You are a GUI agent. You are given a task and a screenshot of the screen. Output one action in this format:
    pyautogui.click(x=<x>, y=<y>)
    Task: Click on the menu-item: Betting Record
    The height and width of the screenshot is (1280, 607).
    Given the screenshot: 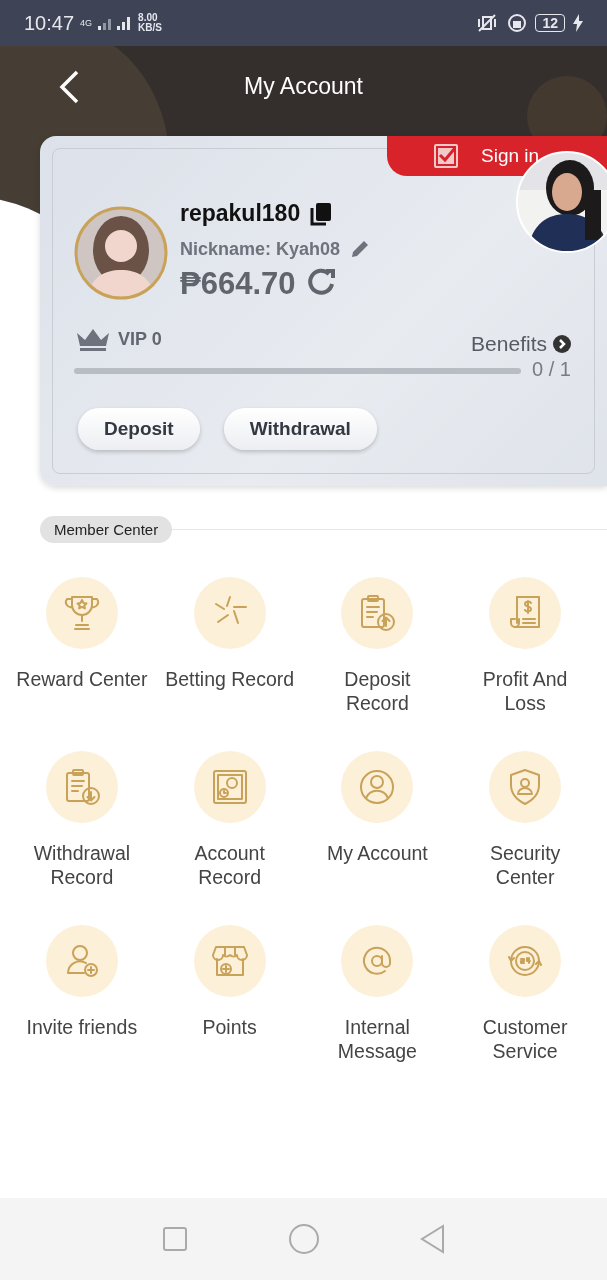 What is the action you would take?
    pyautogui.click(x=229, y=657)
    